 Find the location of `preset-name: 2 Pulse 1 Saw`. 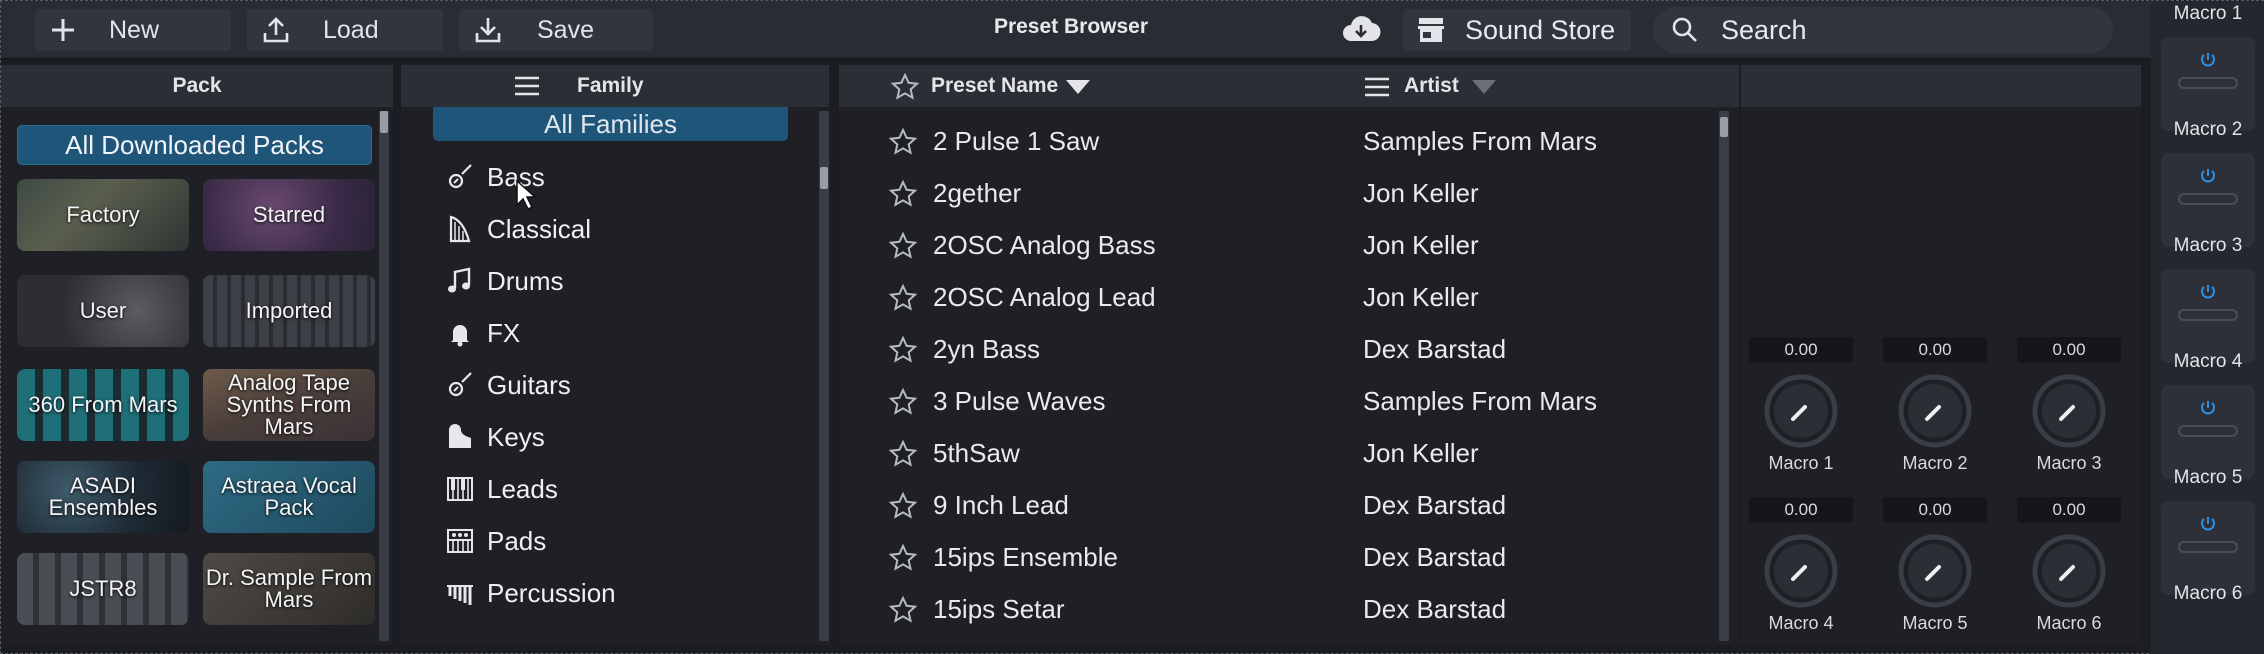

preset-name: 2 Pulse 1 Saw is located at coordinates (1016, 140).